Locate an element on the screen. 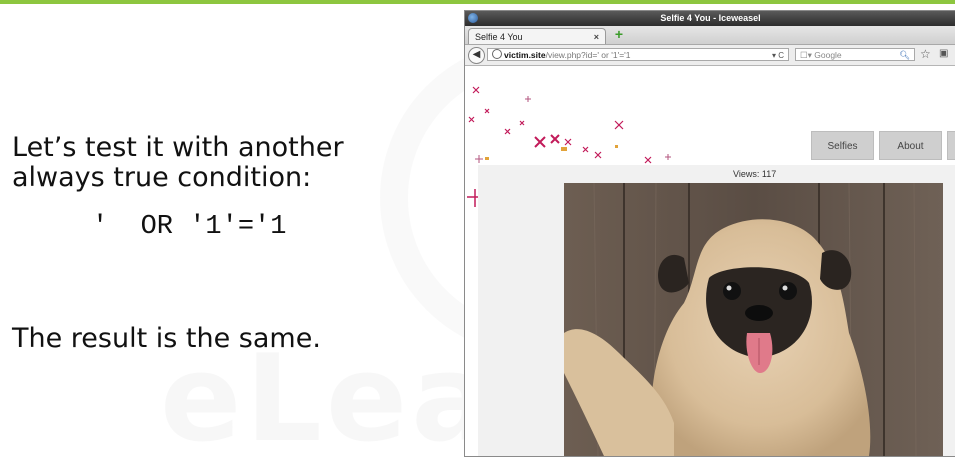 This screenshot has height=469, width=955. nav-extra-button is located at coordinates (951, 145).